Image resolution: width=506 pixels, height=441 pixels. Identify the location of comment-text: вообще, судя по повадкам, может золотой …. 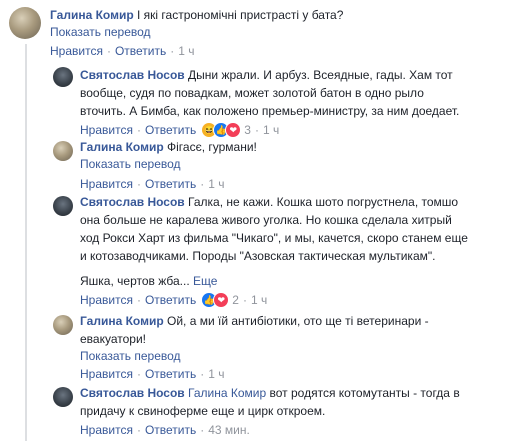
(252, 93).